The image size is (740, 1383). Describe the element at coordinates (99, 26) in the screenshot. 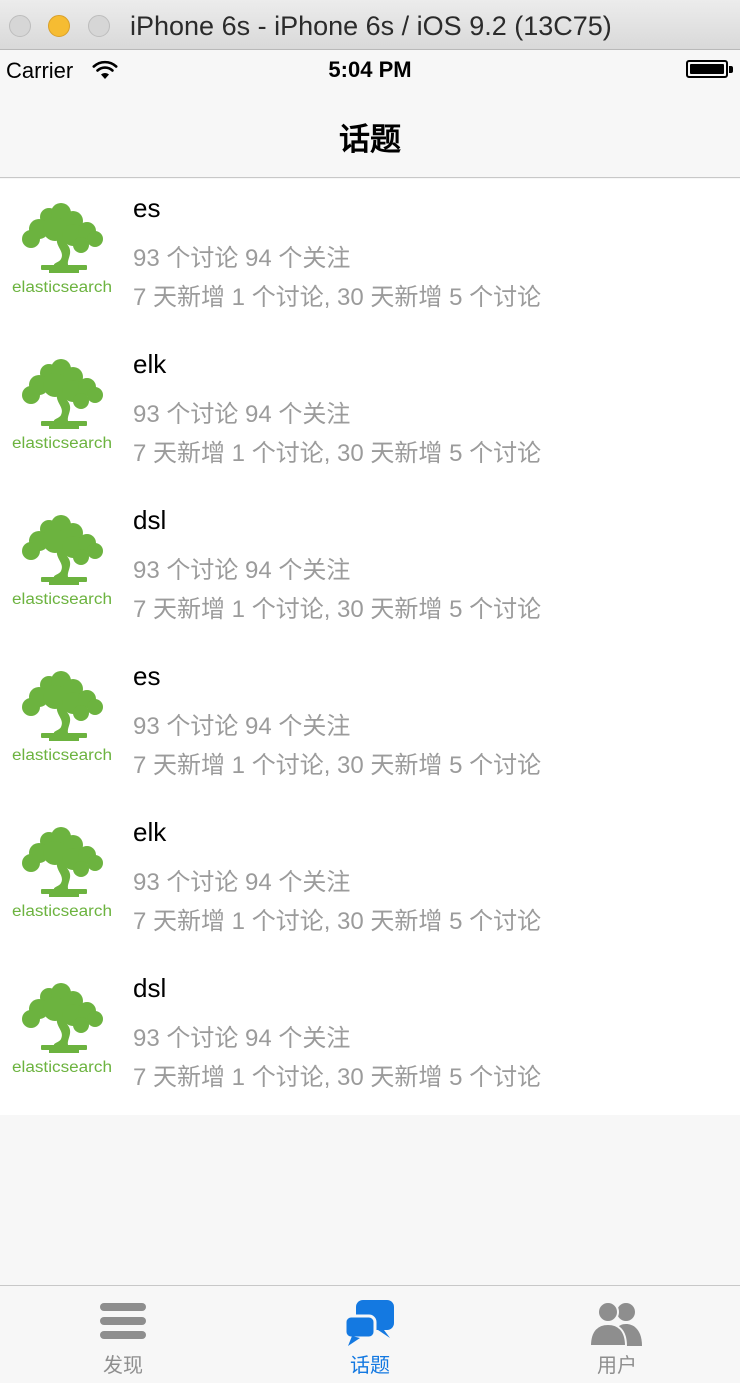

I see `zoom-window-button` at that location.